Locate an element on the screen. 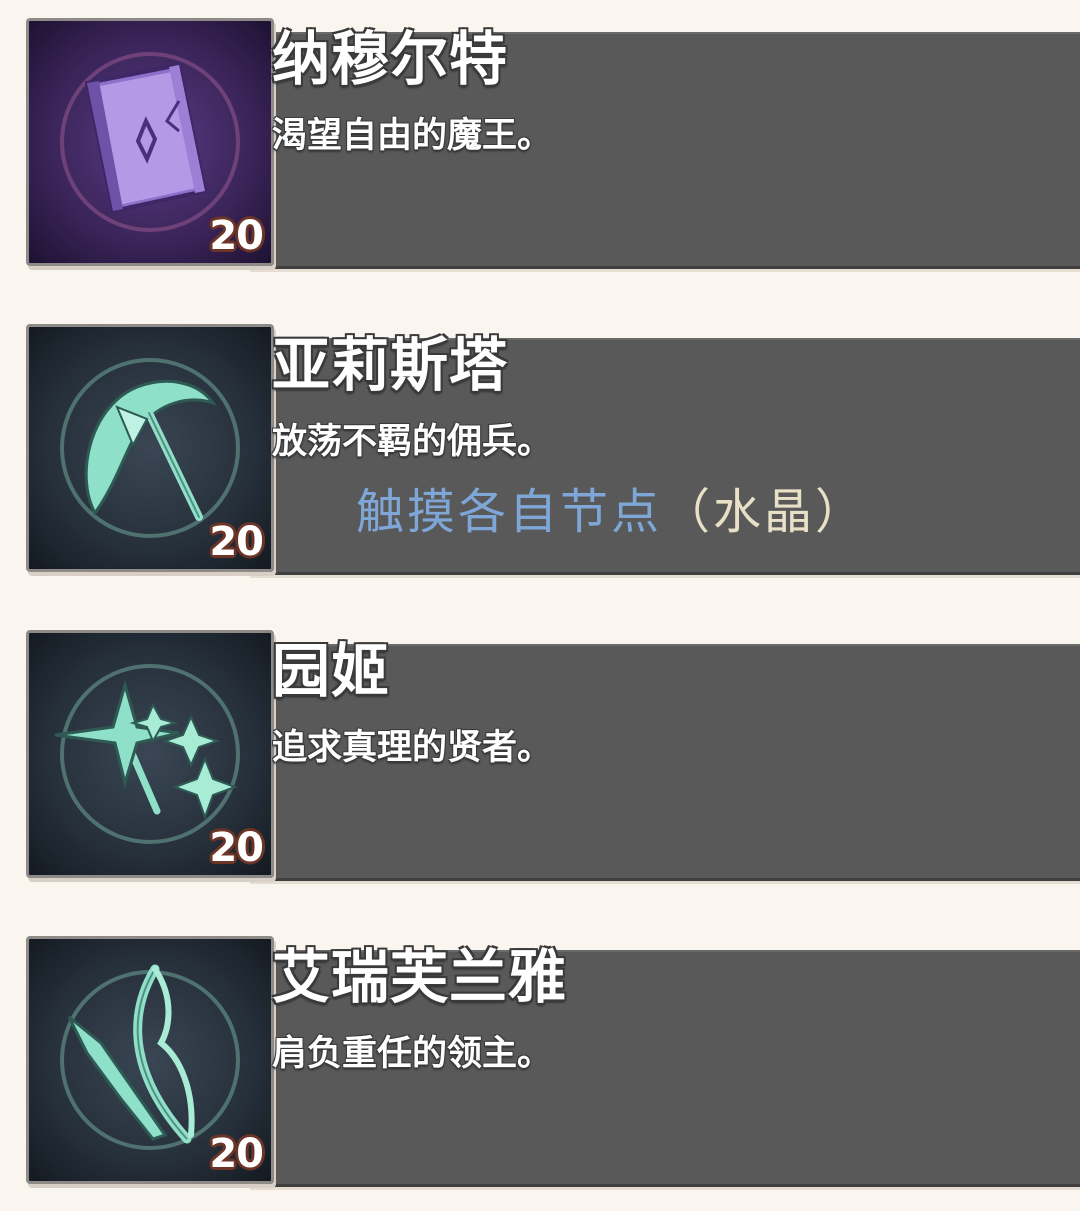  character-description: 追求真理的贤者。 is located at coordinates (412, 748).